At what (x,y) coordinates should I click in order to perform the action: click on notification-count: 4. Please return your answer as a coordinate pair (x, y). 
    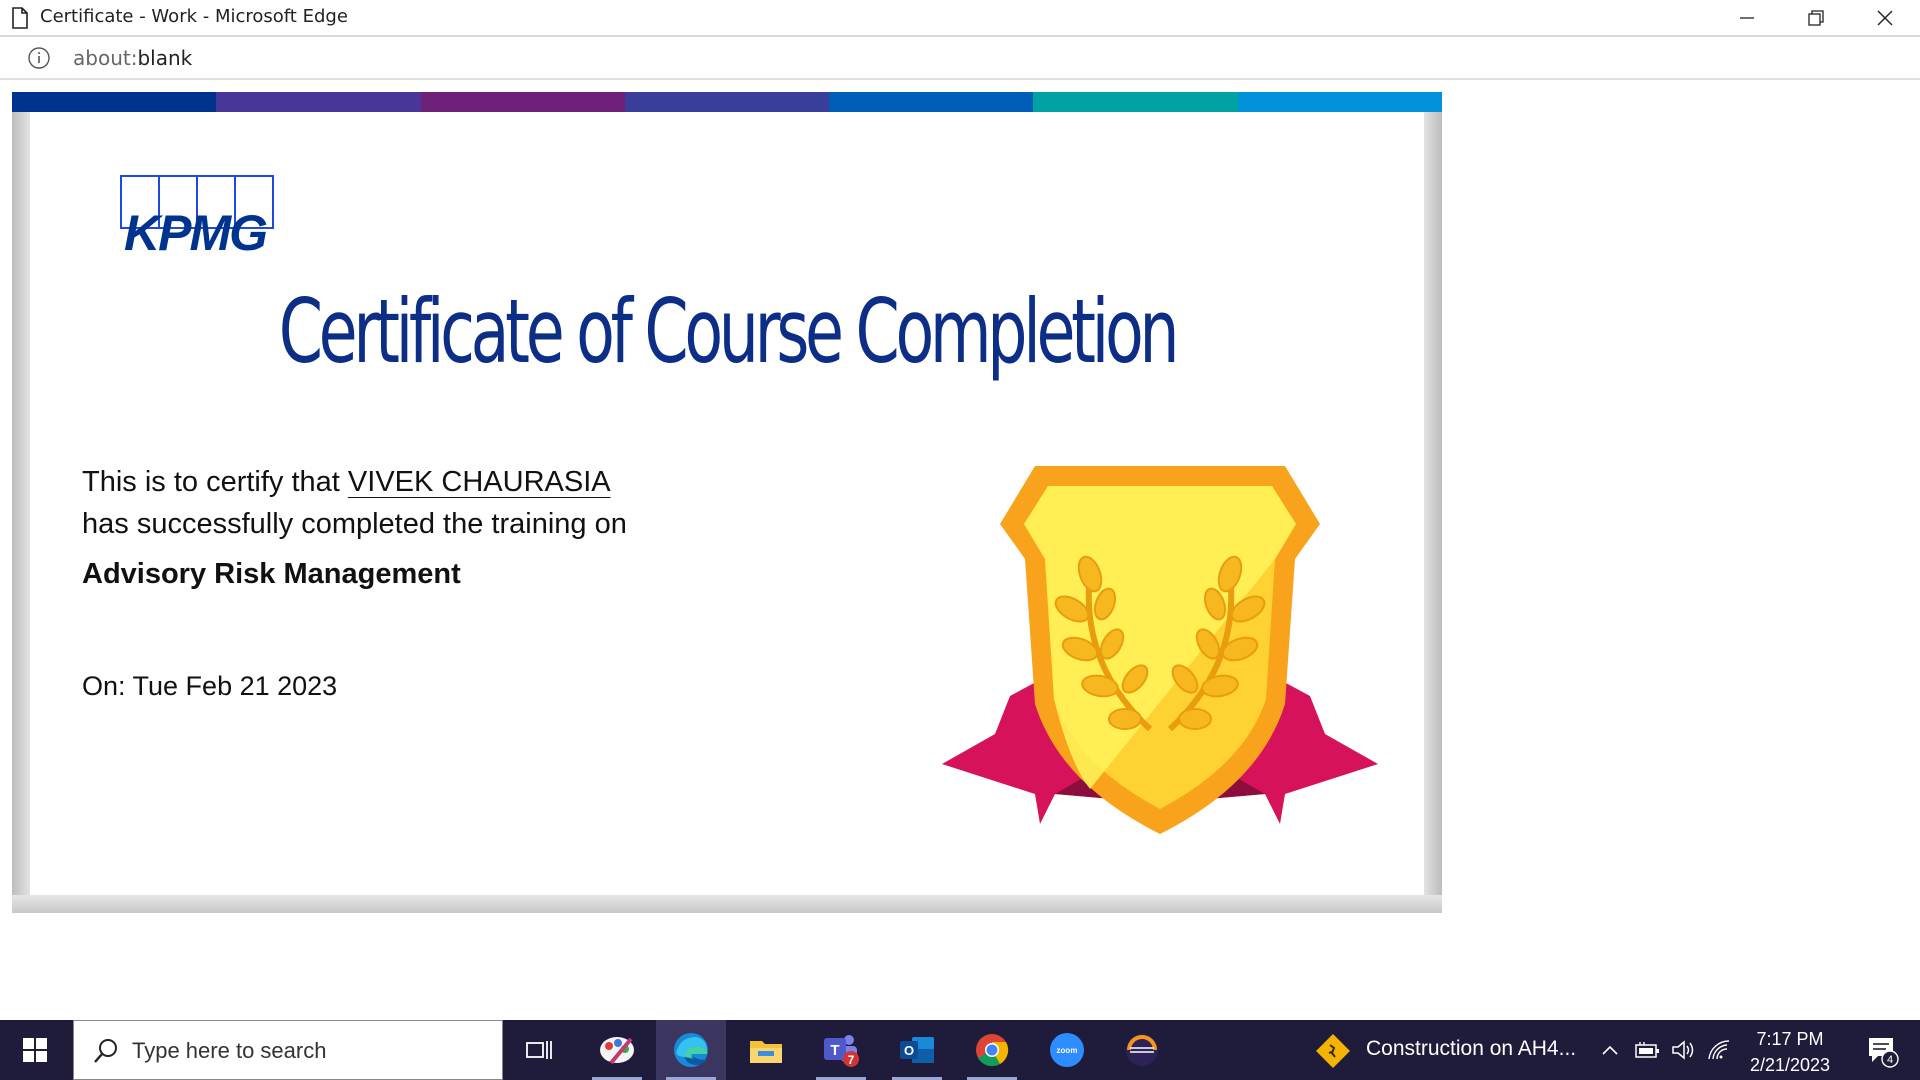
    Looking at the image, I should click on (1890, 1060).